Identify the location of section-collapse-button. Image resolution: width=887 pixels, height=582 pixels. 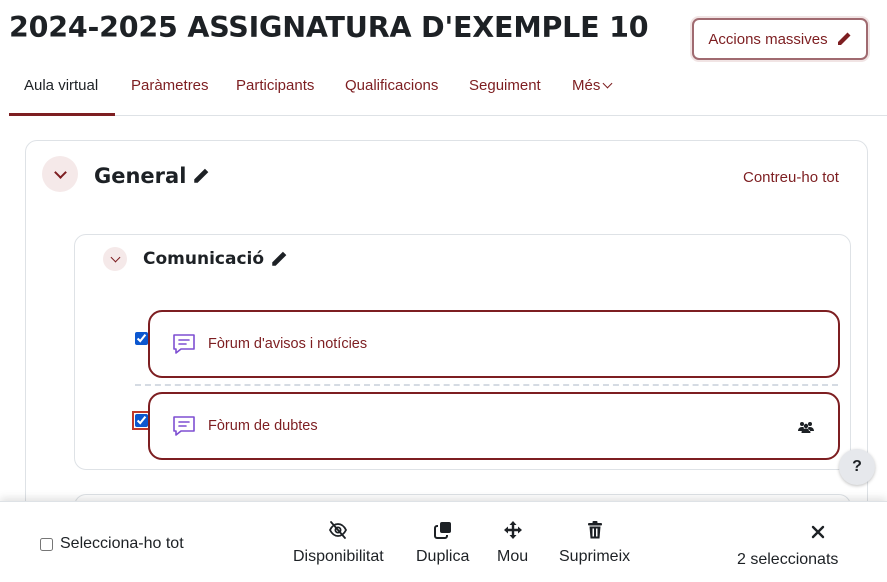
(60, 174).